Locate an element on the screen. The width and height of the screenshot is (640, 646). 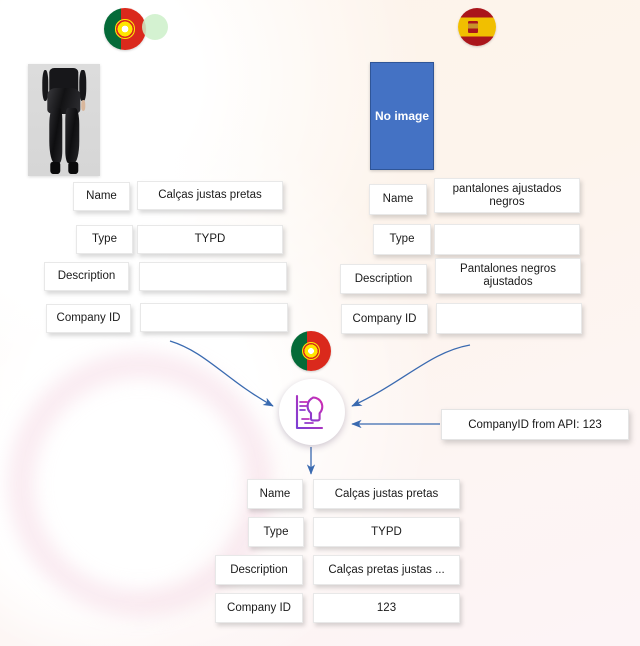
product-photo-pt is located at coordinates (64, 120).